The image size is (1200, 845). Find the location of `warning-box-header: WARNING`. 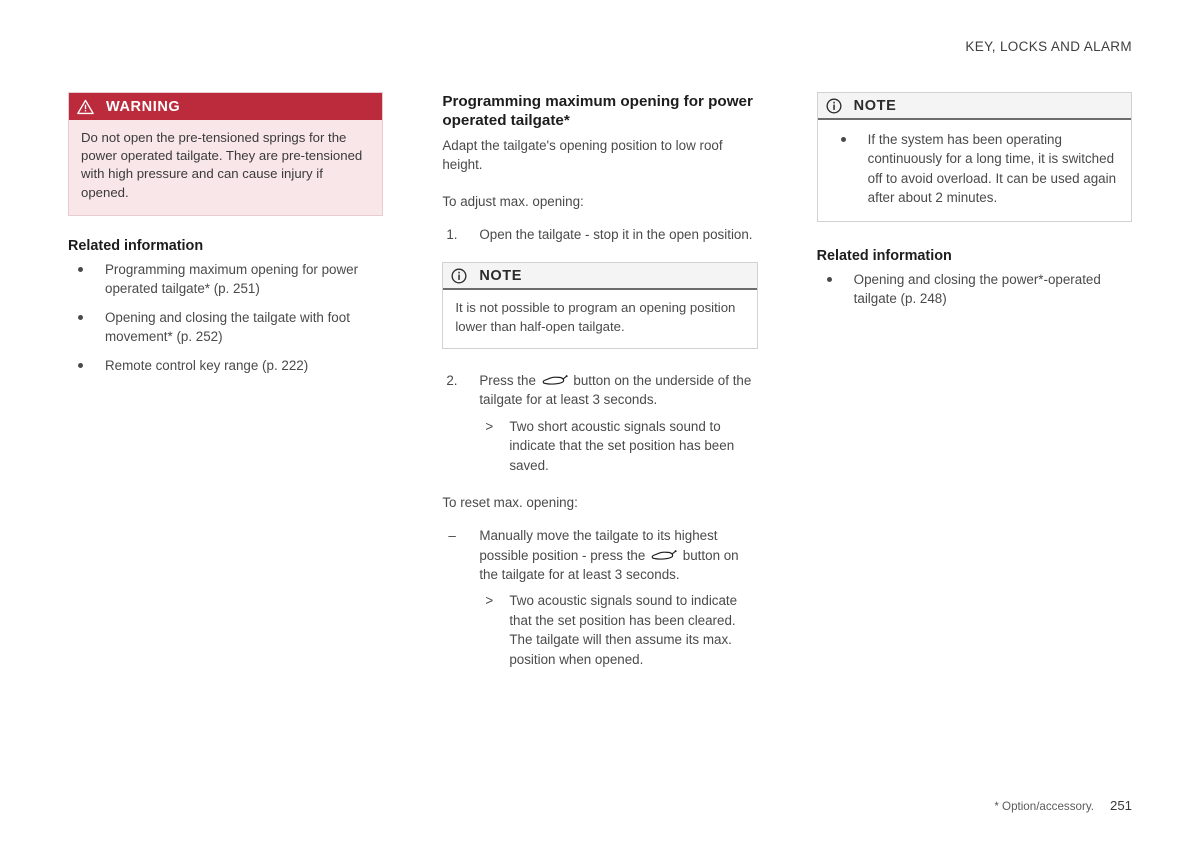

warning-box-header: WARNING is located at coordinates (226, 106).